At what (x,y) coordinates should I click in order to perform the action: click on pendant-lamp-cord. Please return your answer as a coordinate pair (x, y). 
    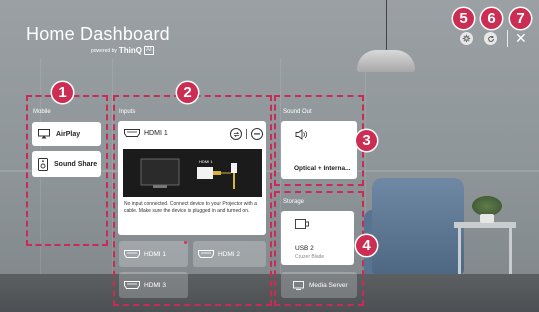
    Looking at the image, I should click on (386, 26).